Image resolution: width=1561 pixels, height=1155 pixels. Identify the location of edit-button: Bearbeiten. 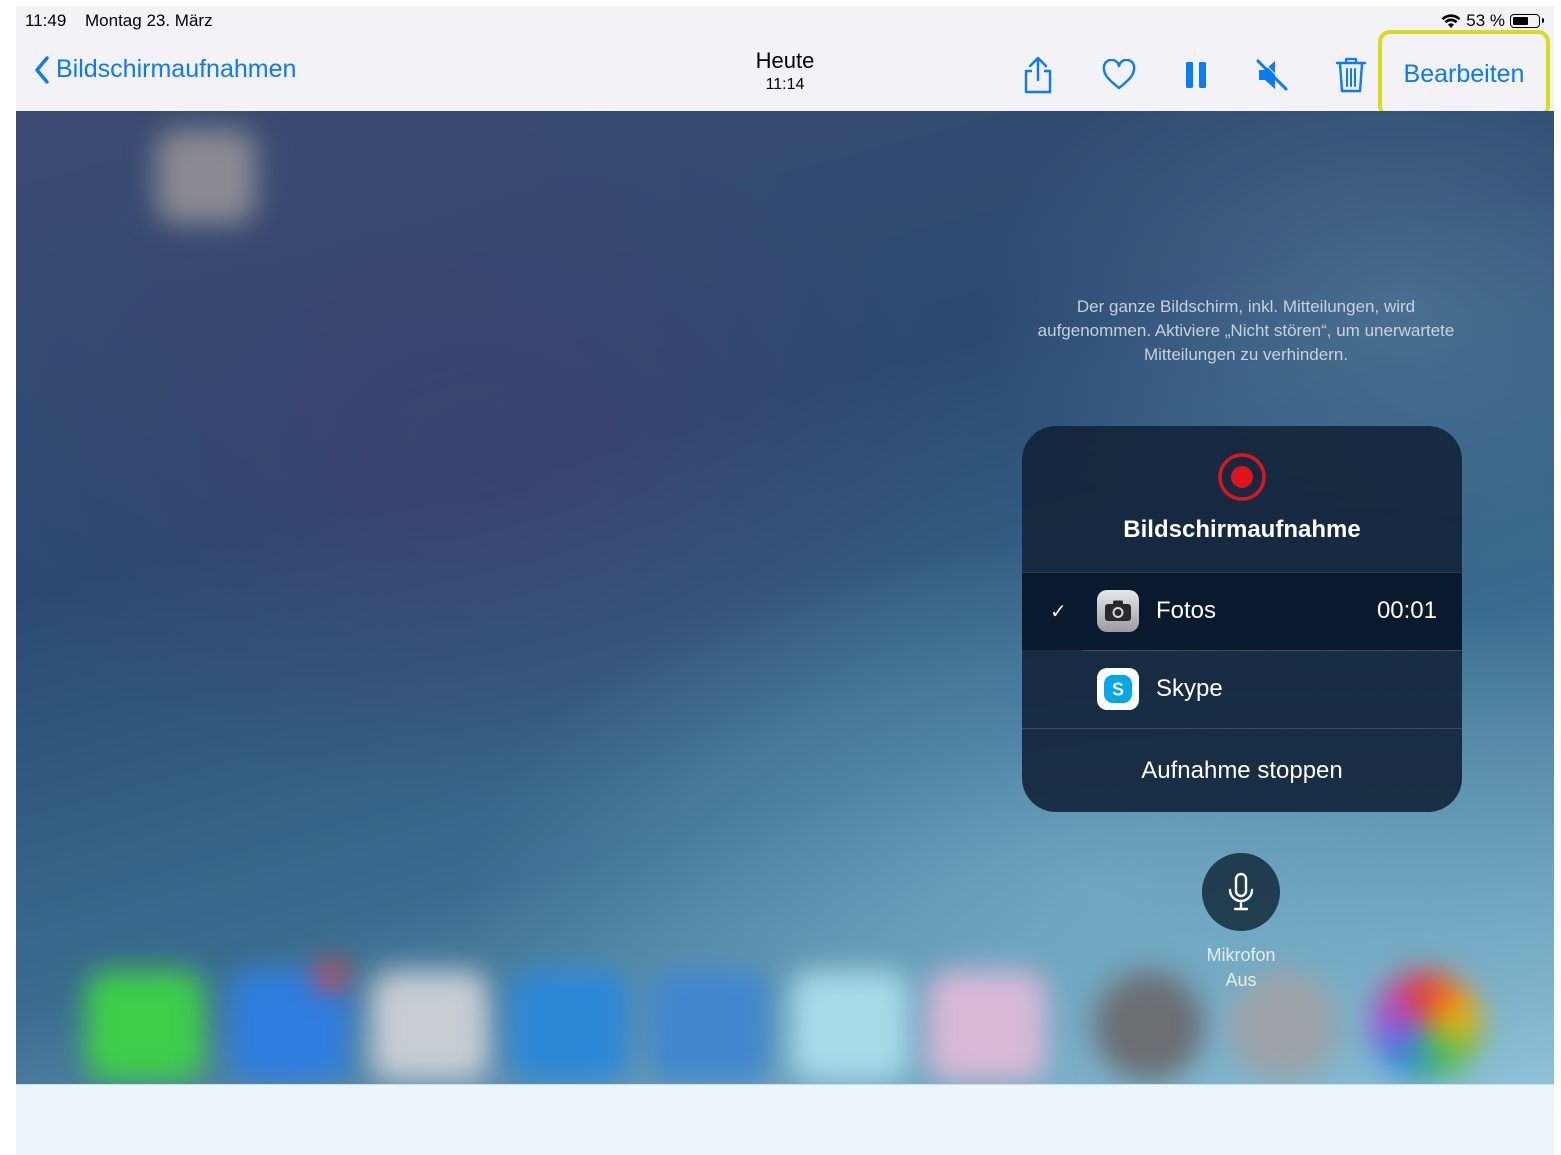
(1464, 74).